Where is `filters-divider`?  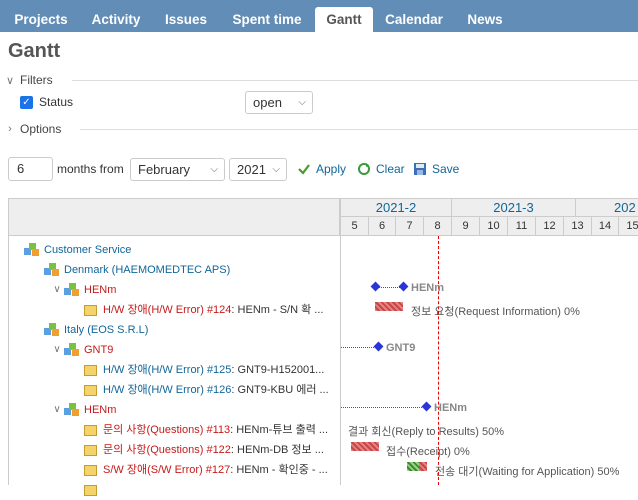
filters-divider is located at coordinates (355, 80).